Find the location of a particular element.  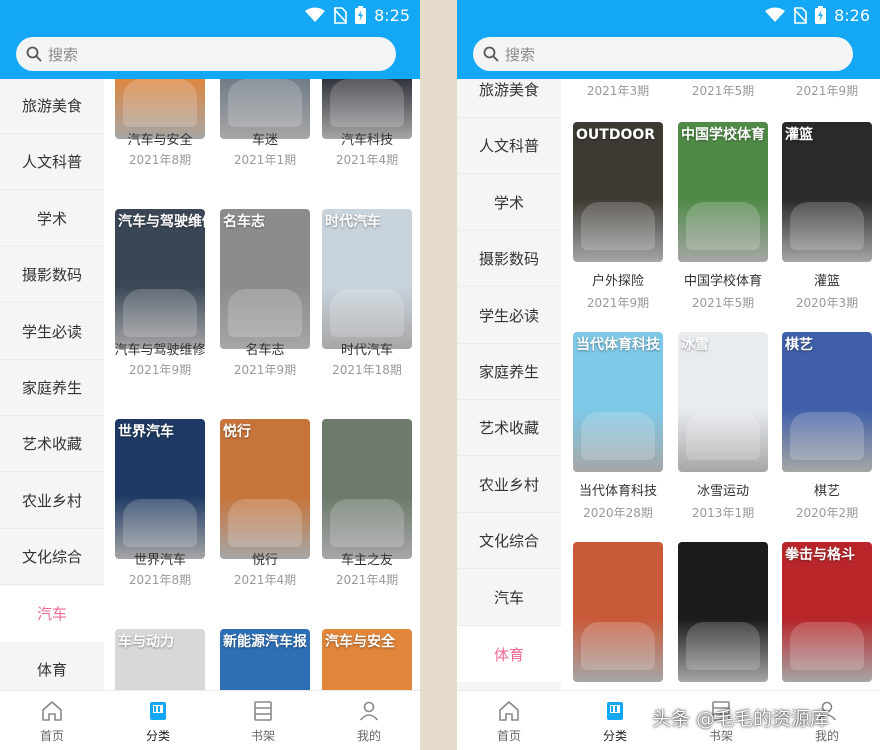

magazine-name: 灌篮 is located at coordinates (821, 279).